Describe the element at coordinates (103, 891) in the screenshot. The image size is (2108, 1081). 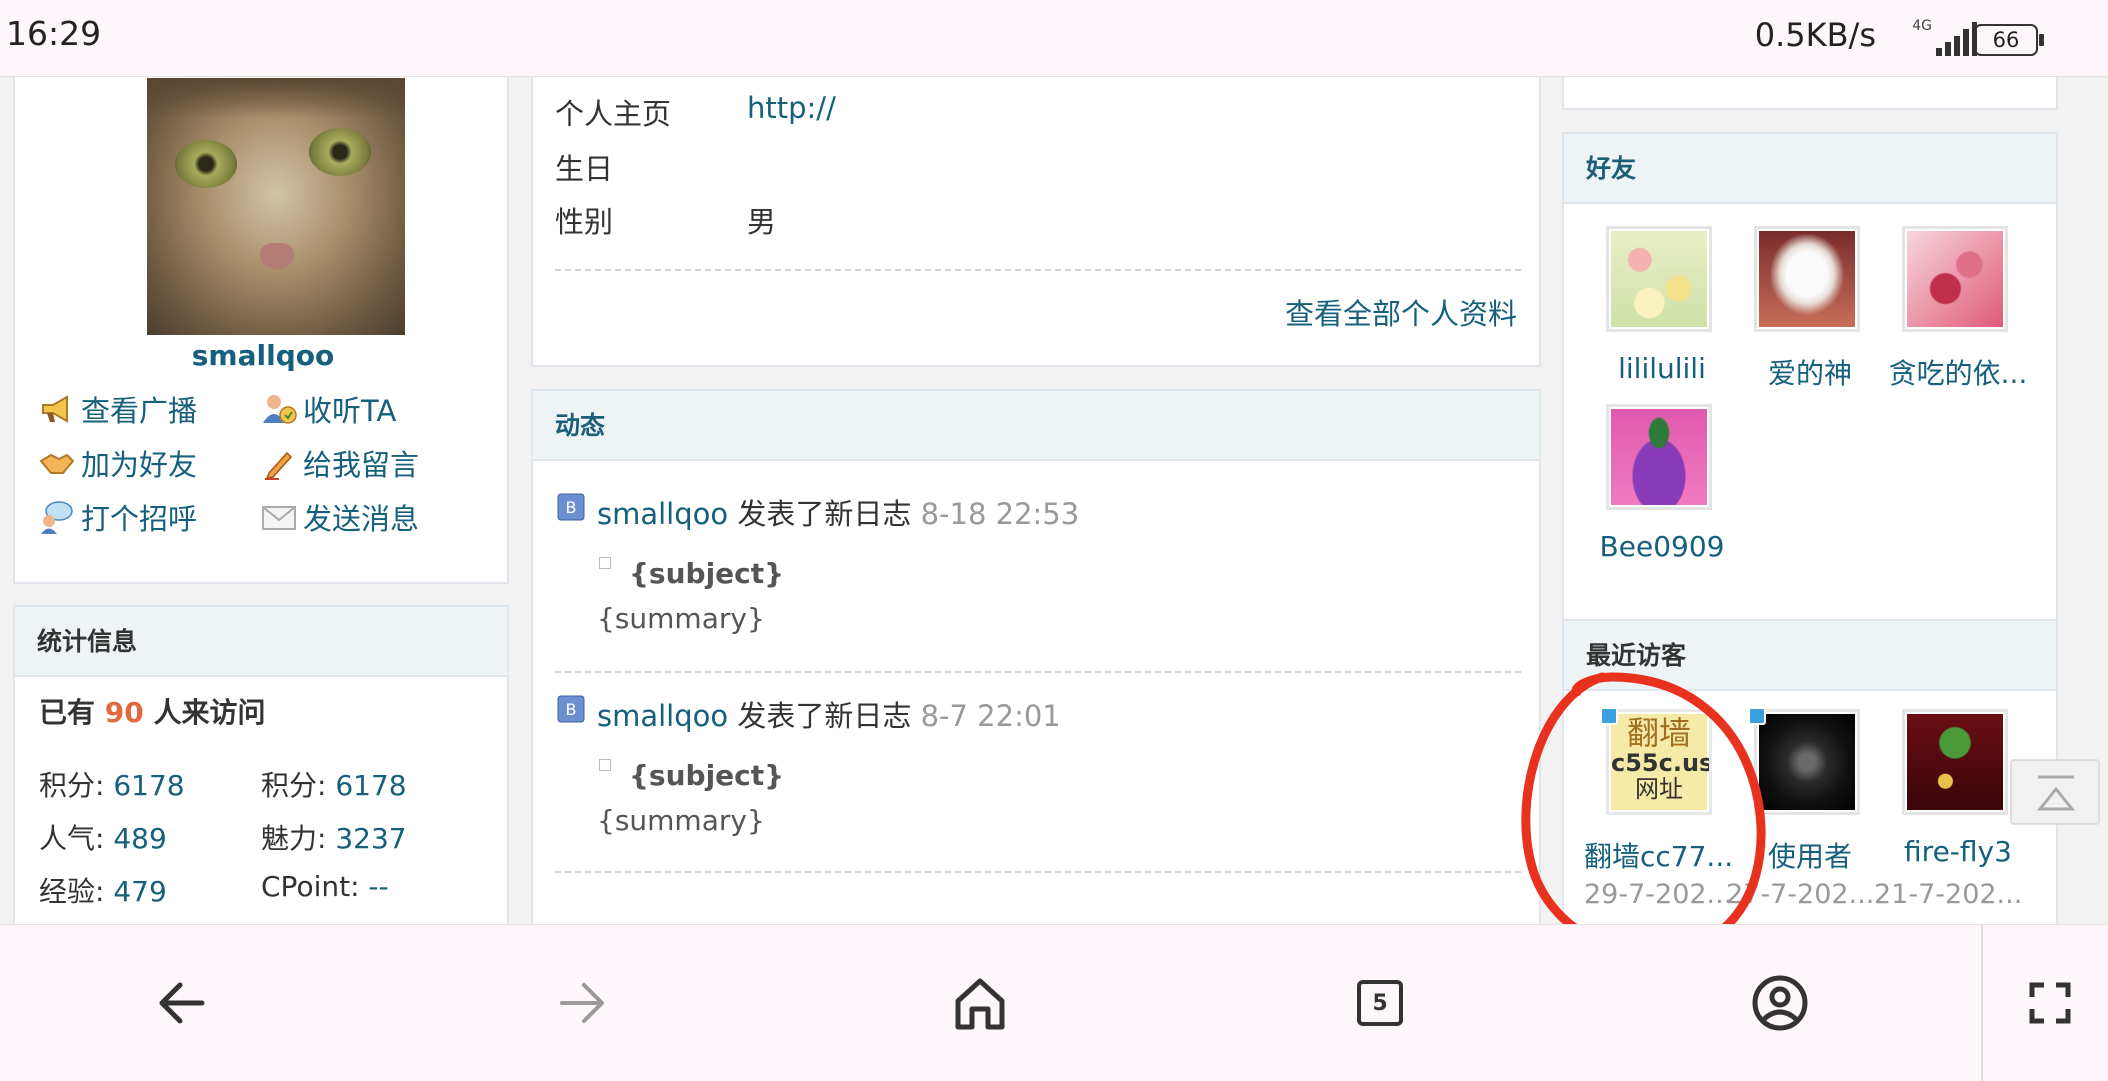
I see `stat-item: 经验: 479` at that location.